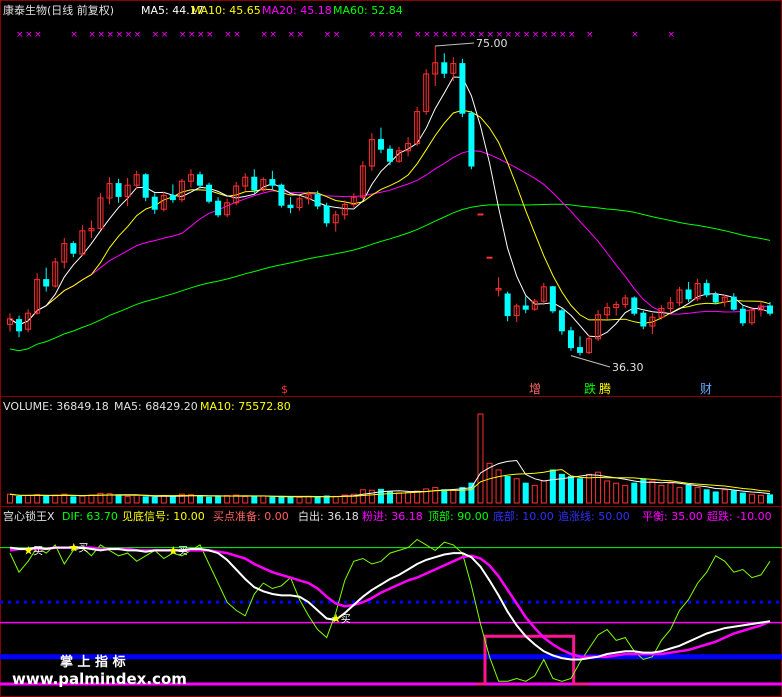 This screenshot has width=782, height=697. Describe the element at coordinates (739, 516) in the screenshot. I see `overshoot-line-label: 超跌: -10.00` at that location.